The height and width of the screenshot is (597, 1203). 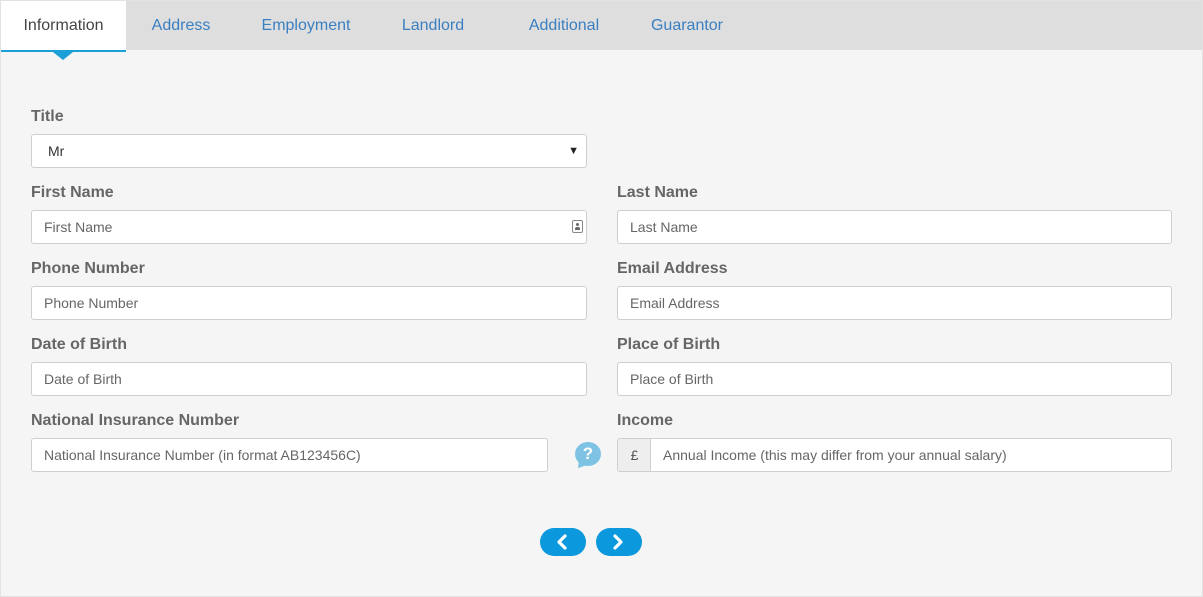 What do you see at coordinates (894, 379) in the screenshot?
I see `pob-input` at bounding box center [894, 379].